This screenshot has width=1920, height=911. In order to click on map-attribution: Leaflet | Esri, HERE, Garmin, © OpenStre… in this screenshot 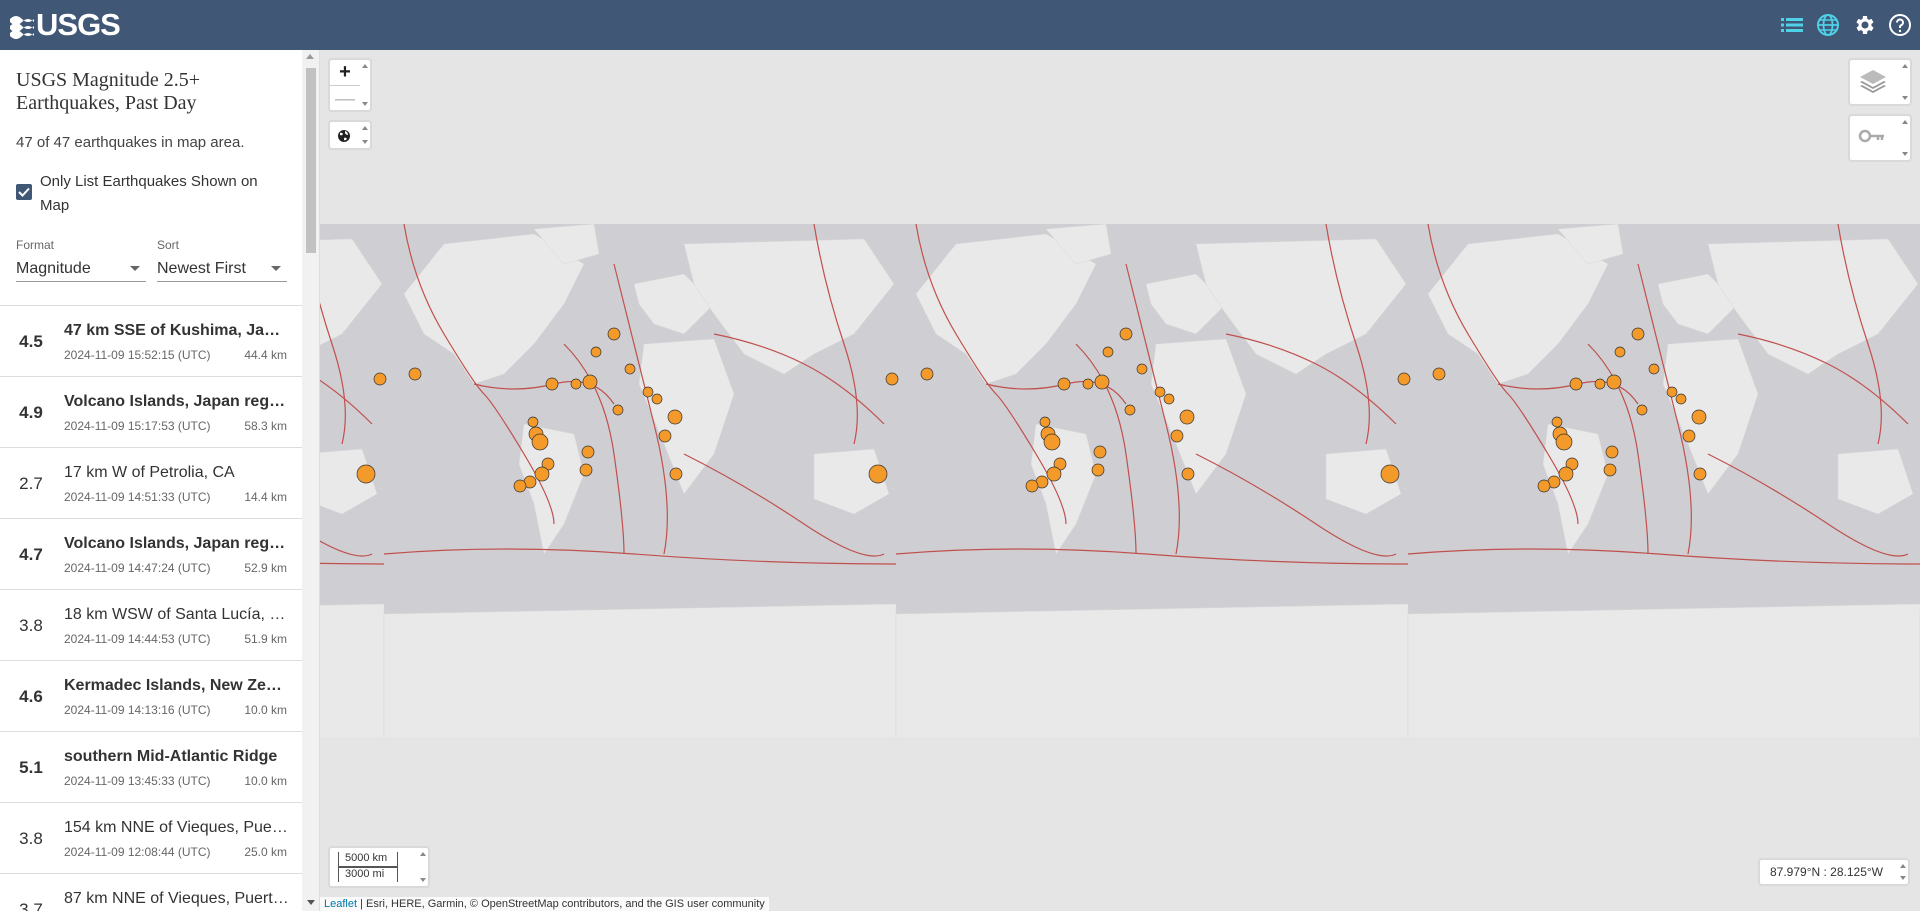, I will do `click(544, 904)`.